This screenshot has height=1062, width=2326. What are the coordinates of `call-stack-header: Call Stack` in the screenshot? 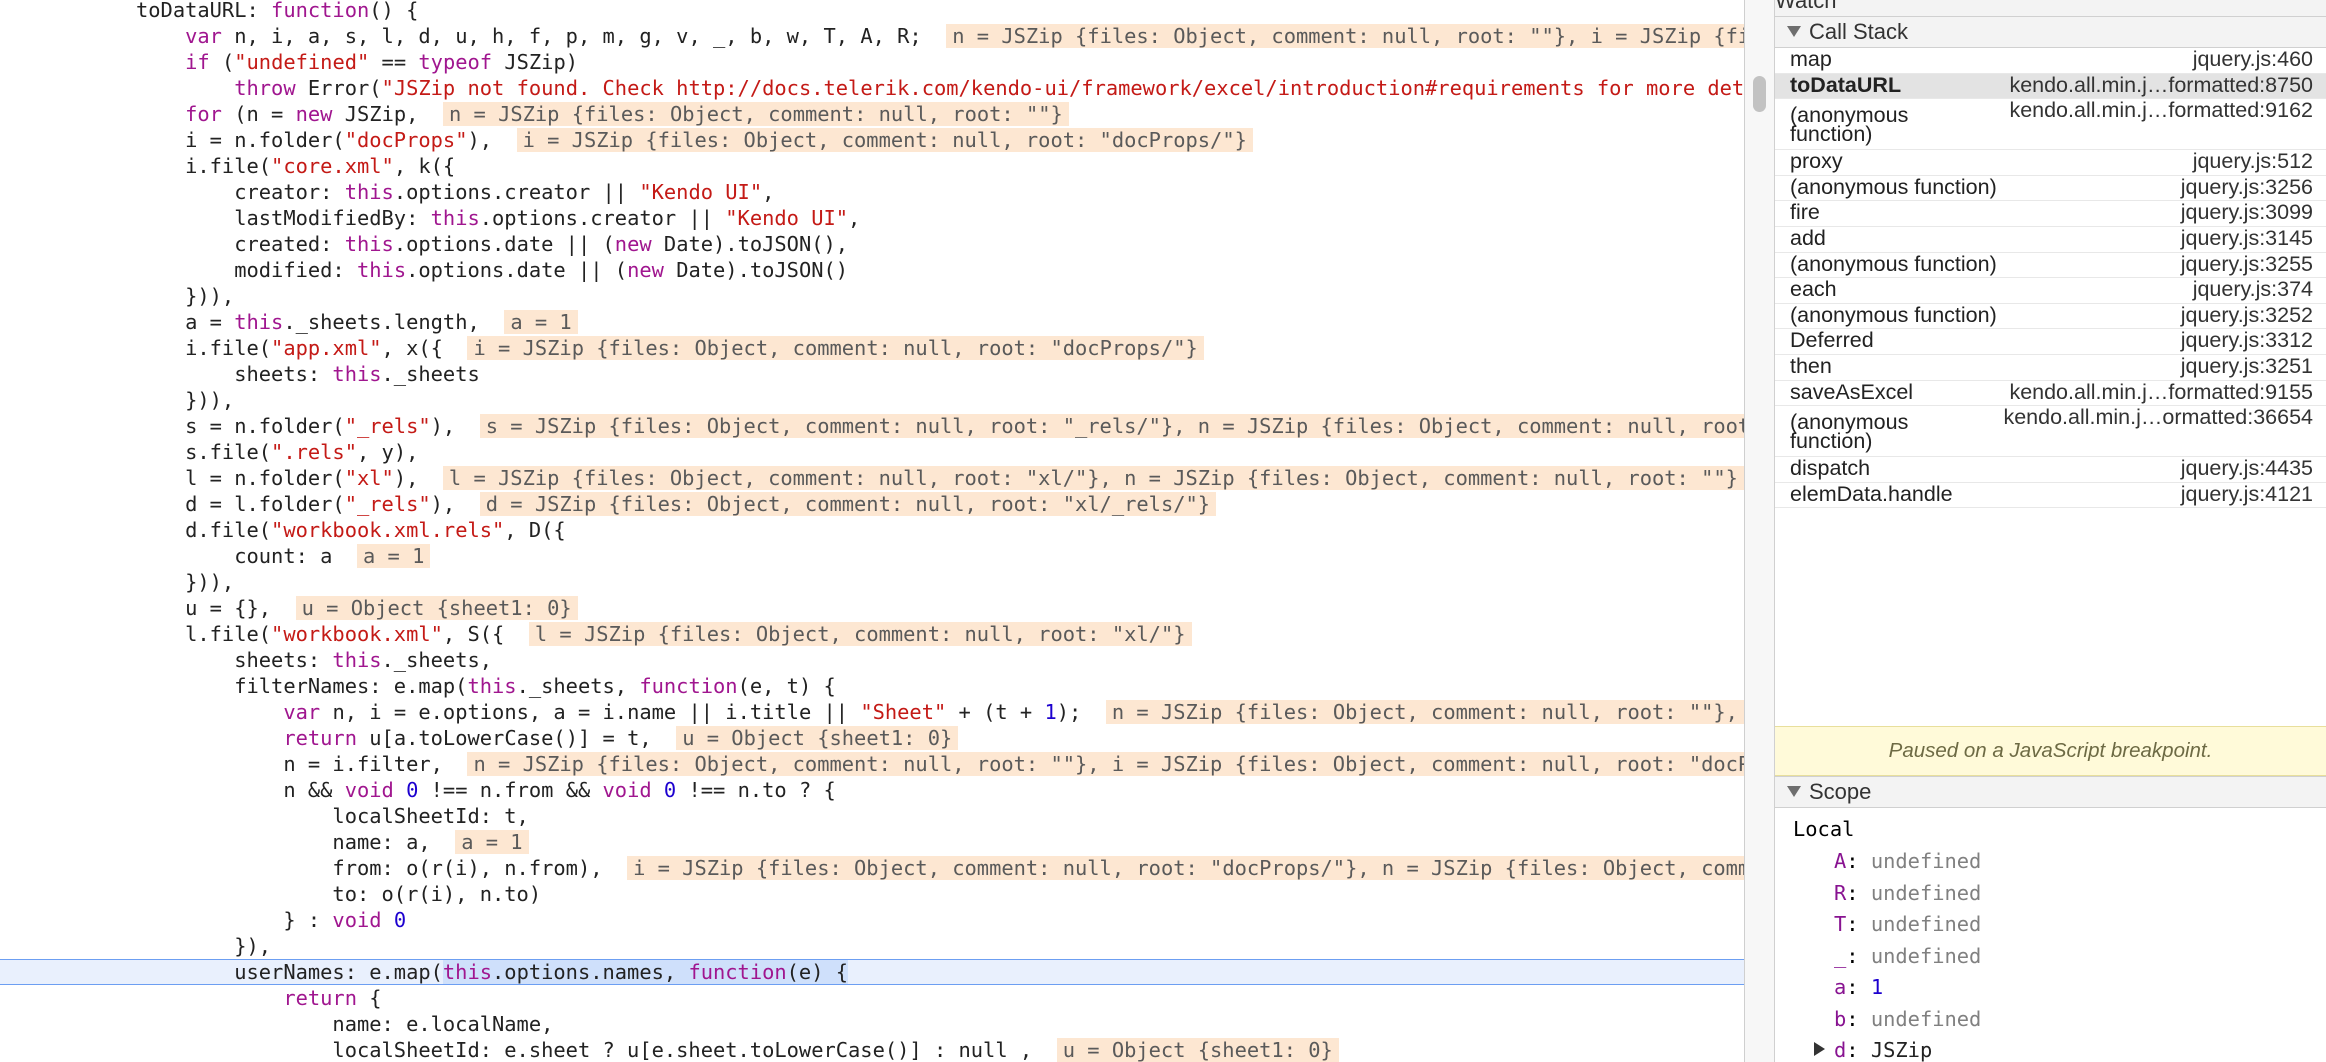 It's located at (2050, 32).